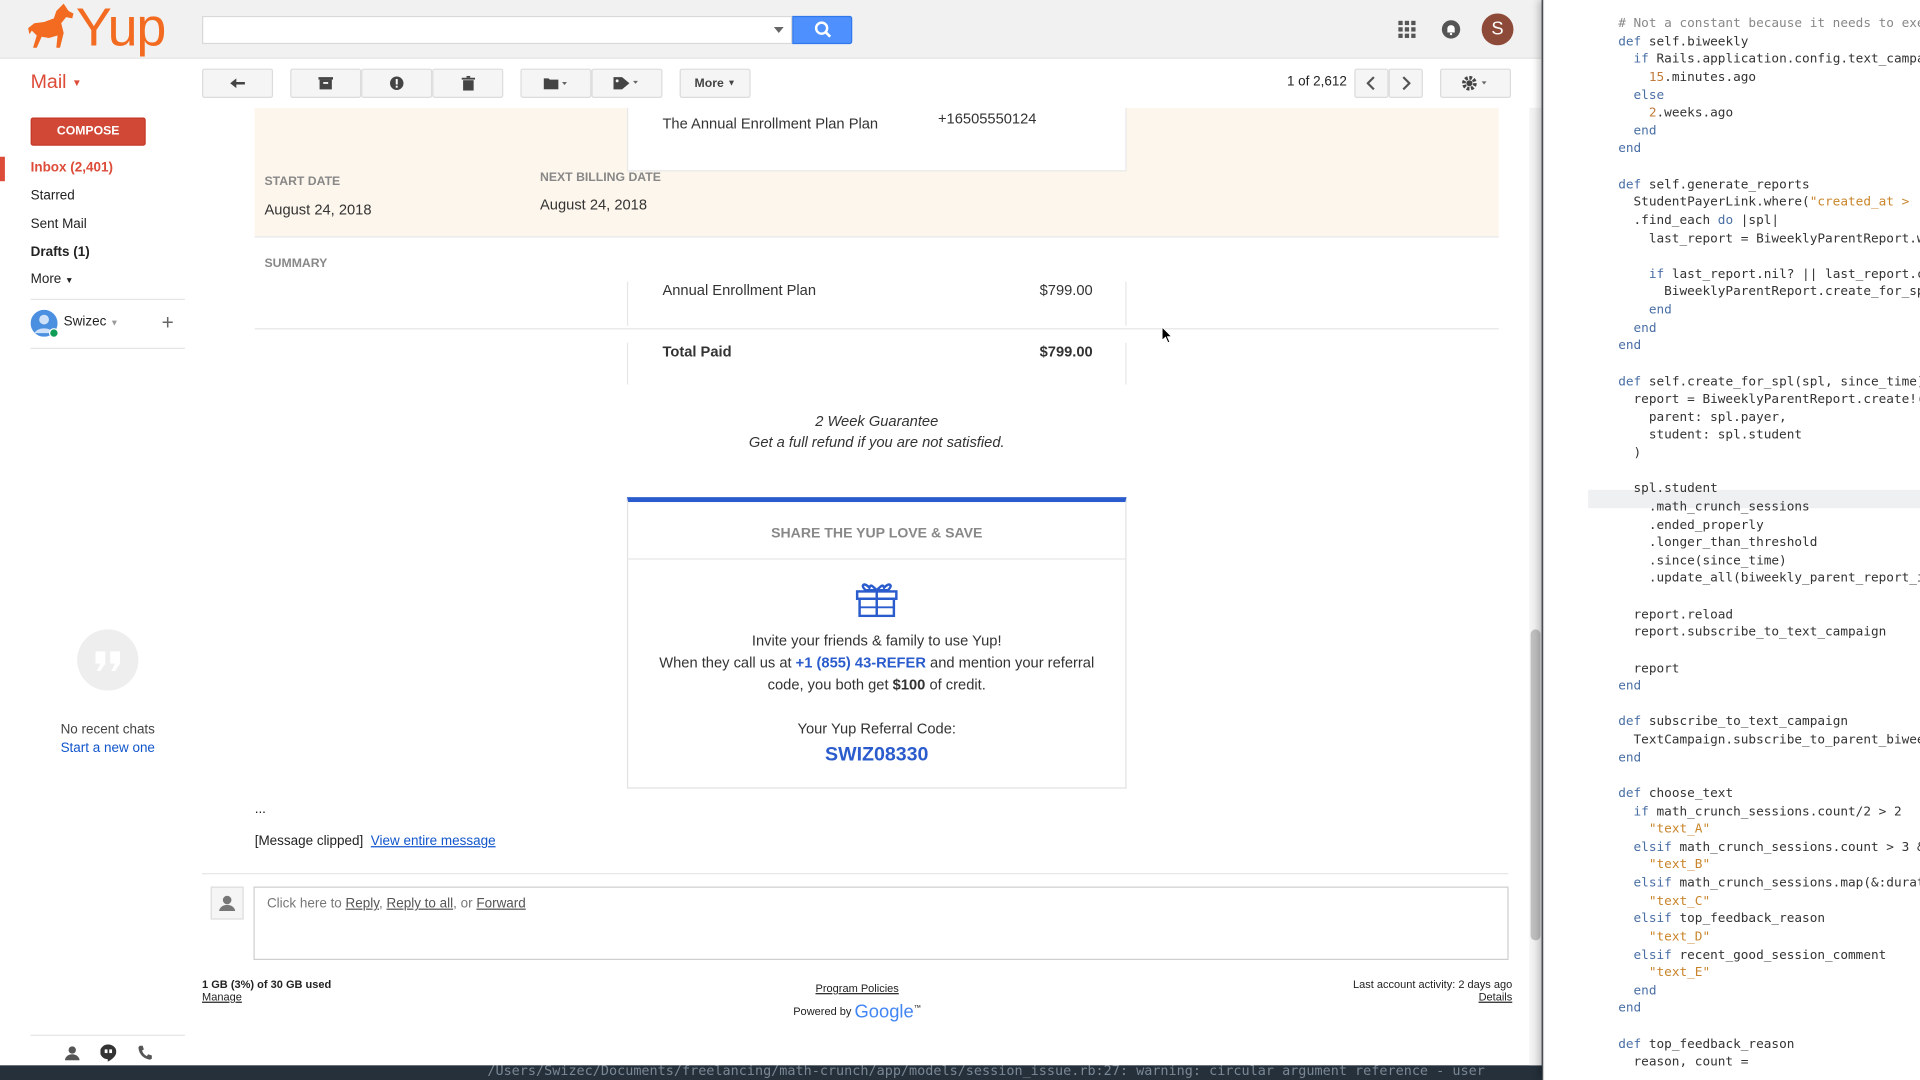 This screenshot has width=1920, height=1080. Describe the element at coordinates (60, 252) in the screenshot. I see `sidebar-item-drafts: Drafts (1)` at that location.